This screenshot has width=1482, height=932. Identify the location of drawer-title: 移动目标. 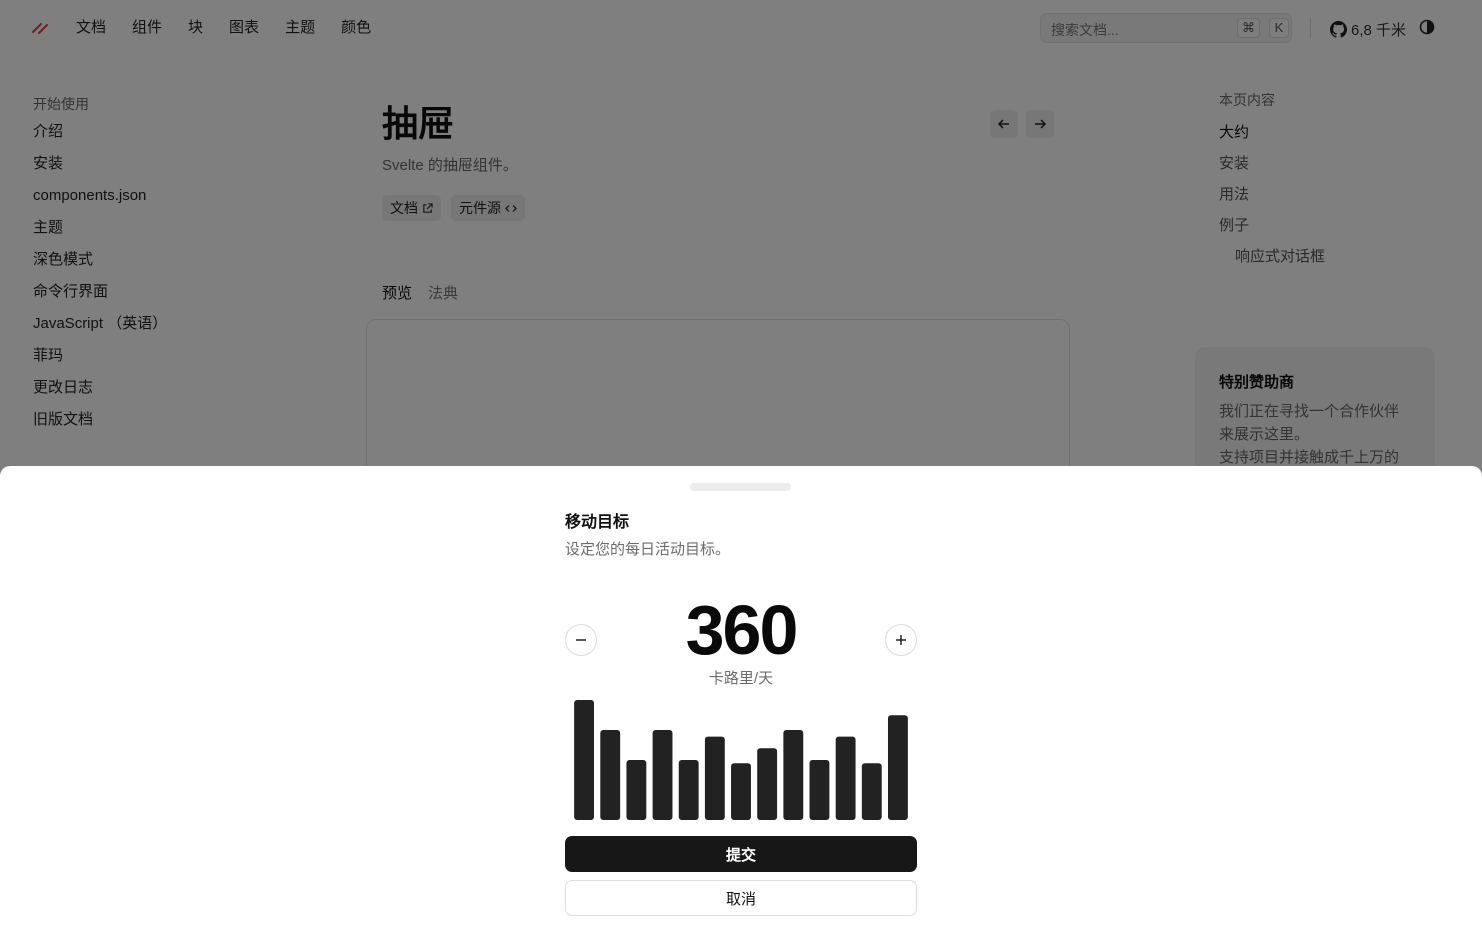
(597, 522).